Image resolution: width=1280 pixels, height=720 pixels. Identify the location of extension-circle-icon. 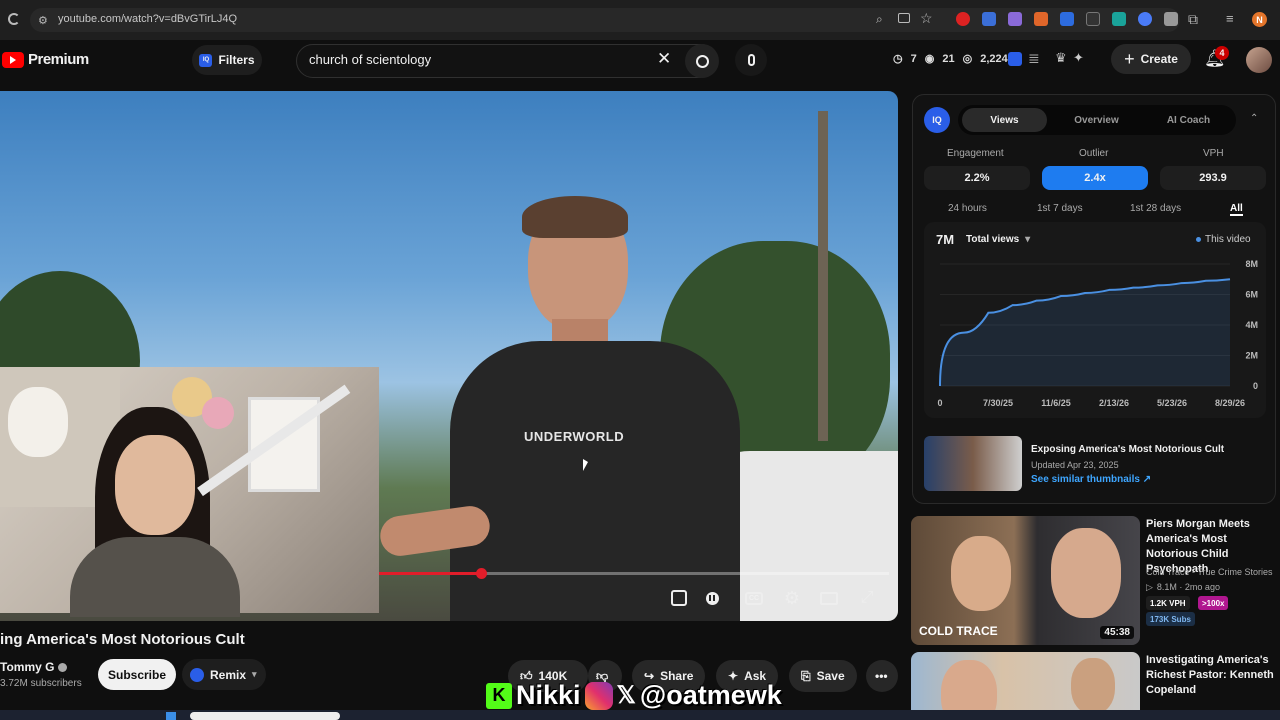
(1145, 19).